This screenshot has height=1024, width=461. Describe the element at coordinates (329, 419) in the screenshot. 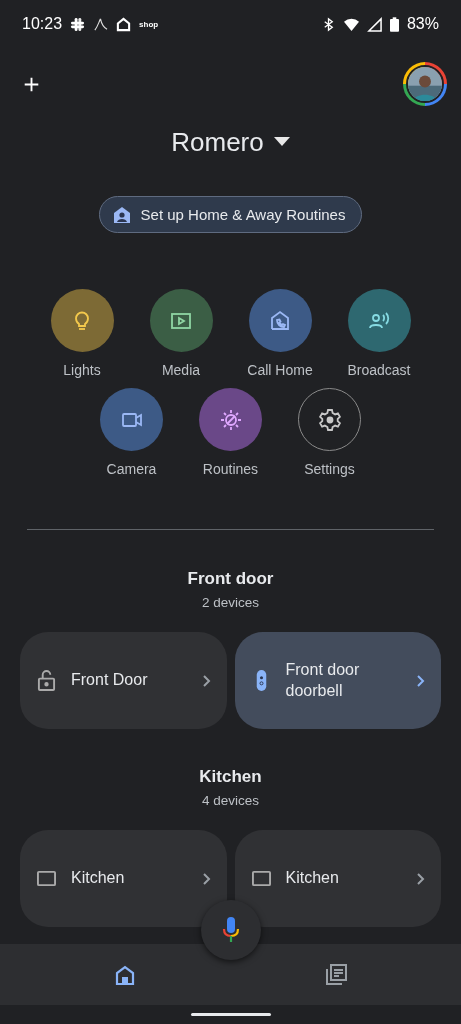

I see `settings-icon` at that location.